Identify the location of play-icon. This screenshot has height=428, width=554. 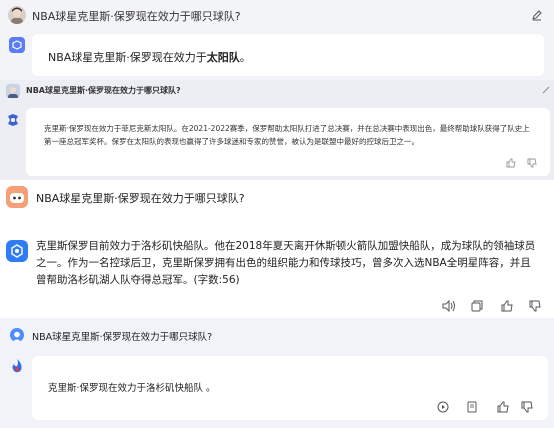
(443, 407).